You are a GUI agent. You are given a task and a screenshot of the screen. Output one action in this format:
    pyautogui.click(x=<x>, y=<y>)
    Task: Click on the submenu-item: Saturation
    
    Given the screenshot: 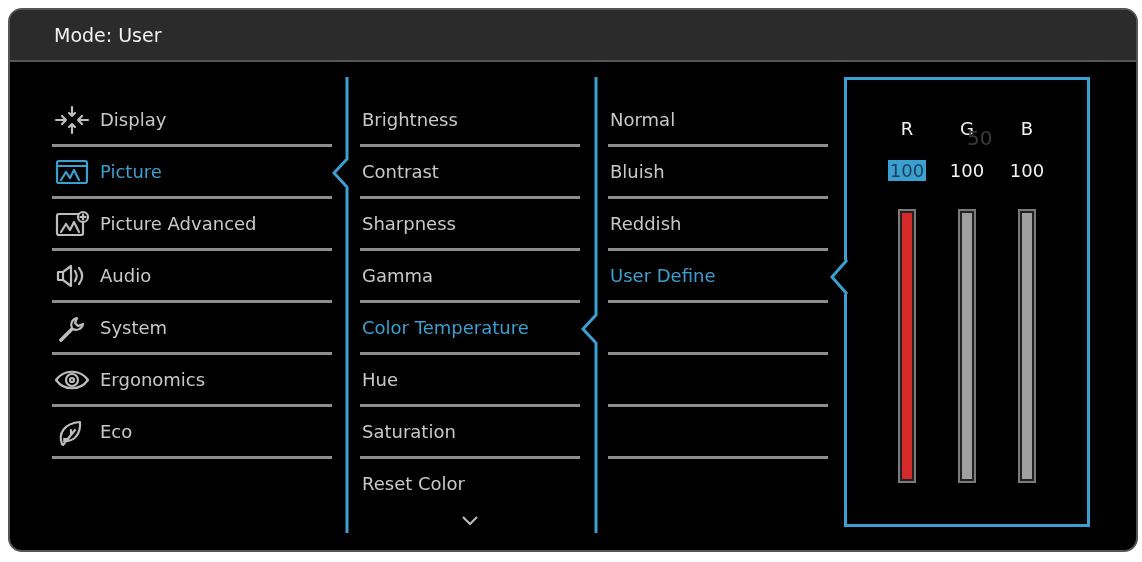 What is the action you would take?
    pyautogui.click(x=409, y=431)
    